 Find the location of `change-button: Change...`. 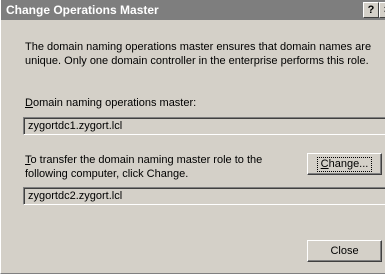

change-button: Change... is located at coordinates (344, 164).